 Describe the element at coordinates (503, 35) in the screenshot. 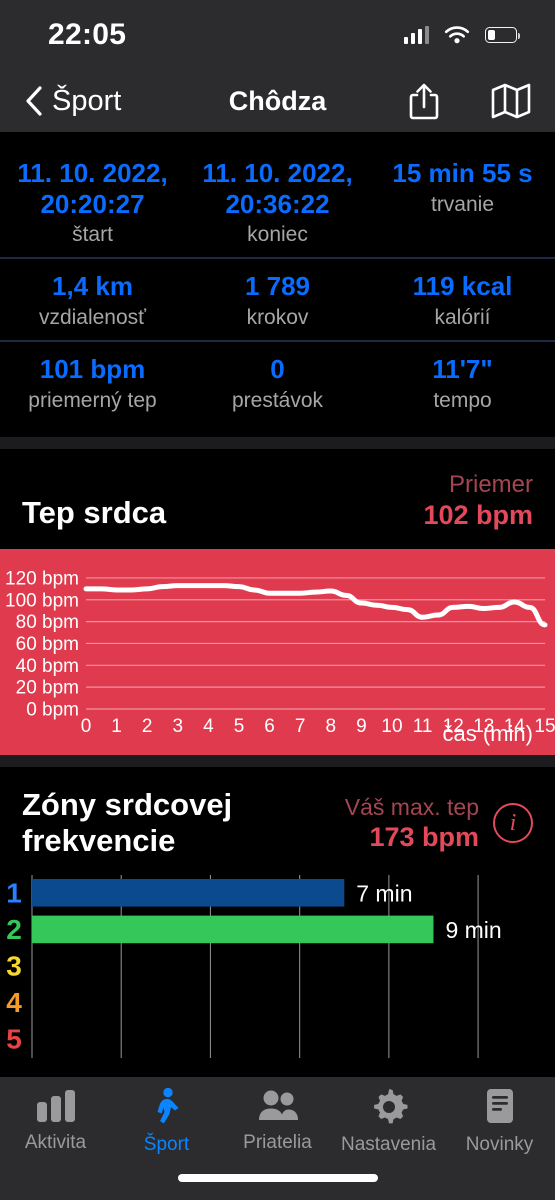

I see `battery-icon` at that location.